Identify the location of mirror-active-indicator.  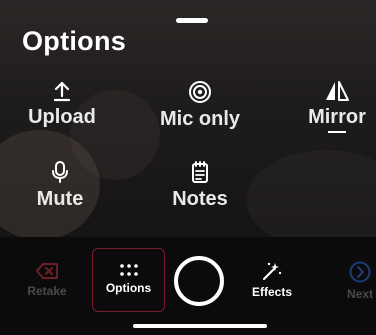
(337, 132).